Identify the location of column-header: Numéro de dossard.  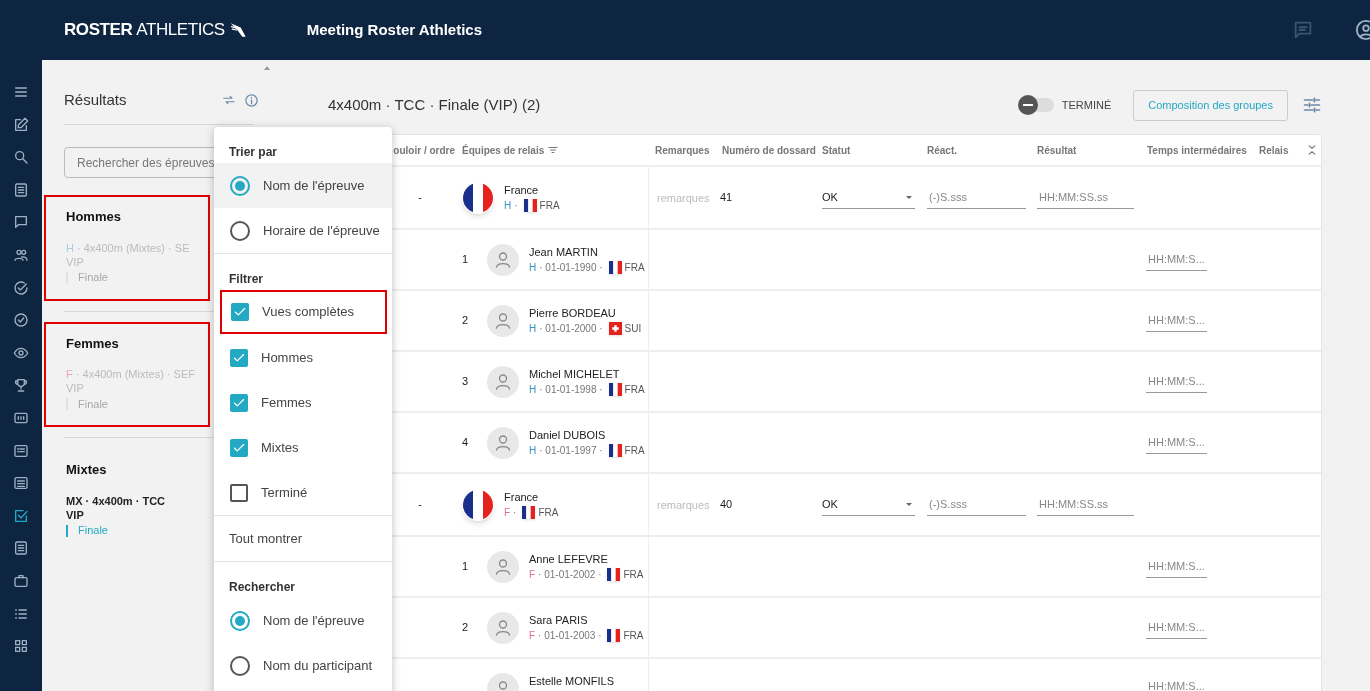
(769, 150).